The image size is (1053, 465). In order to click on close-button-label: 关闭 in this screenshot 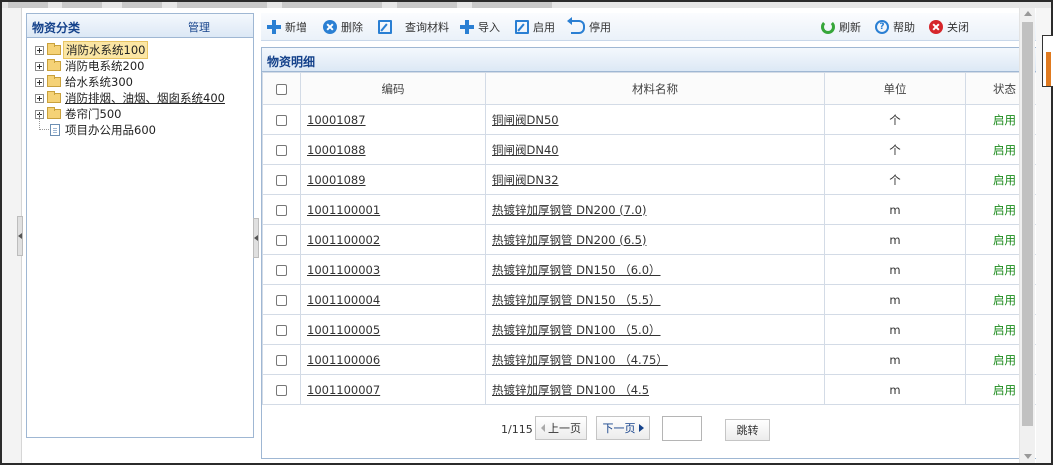, I will do `click(958, 27)`.